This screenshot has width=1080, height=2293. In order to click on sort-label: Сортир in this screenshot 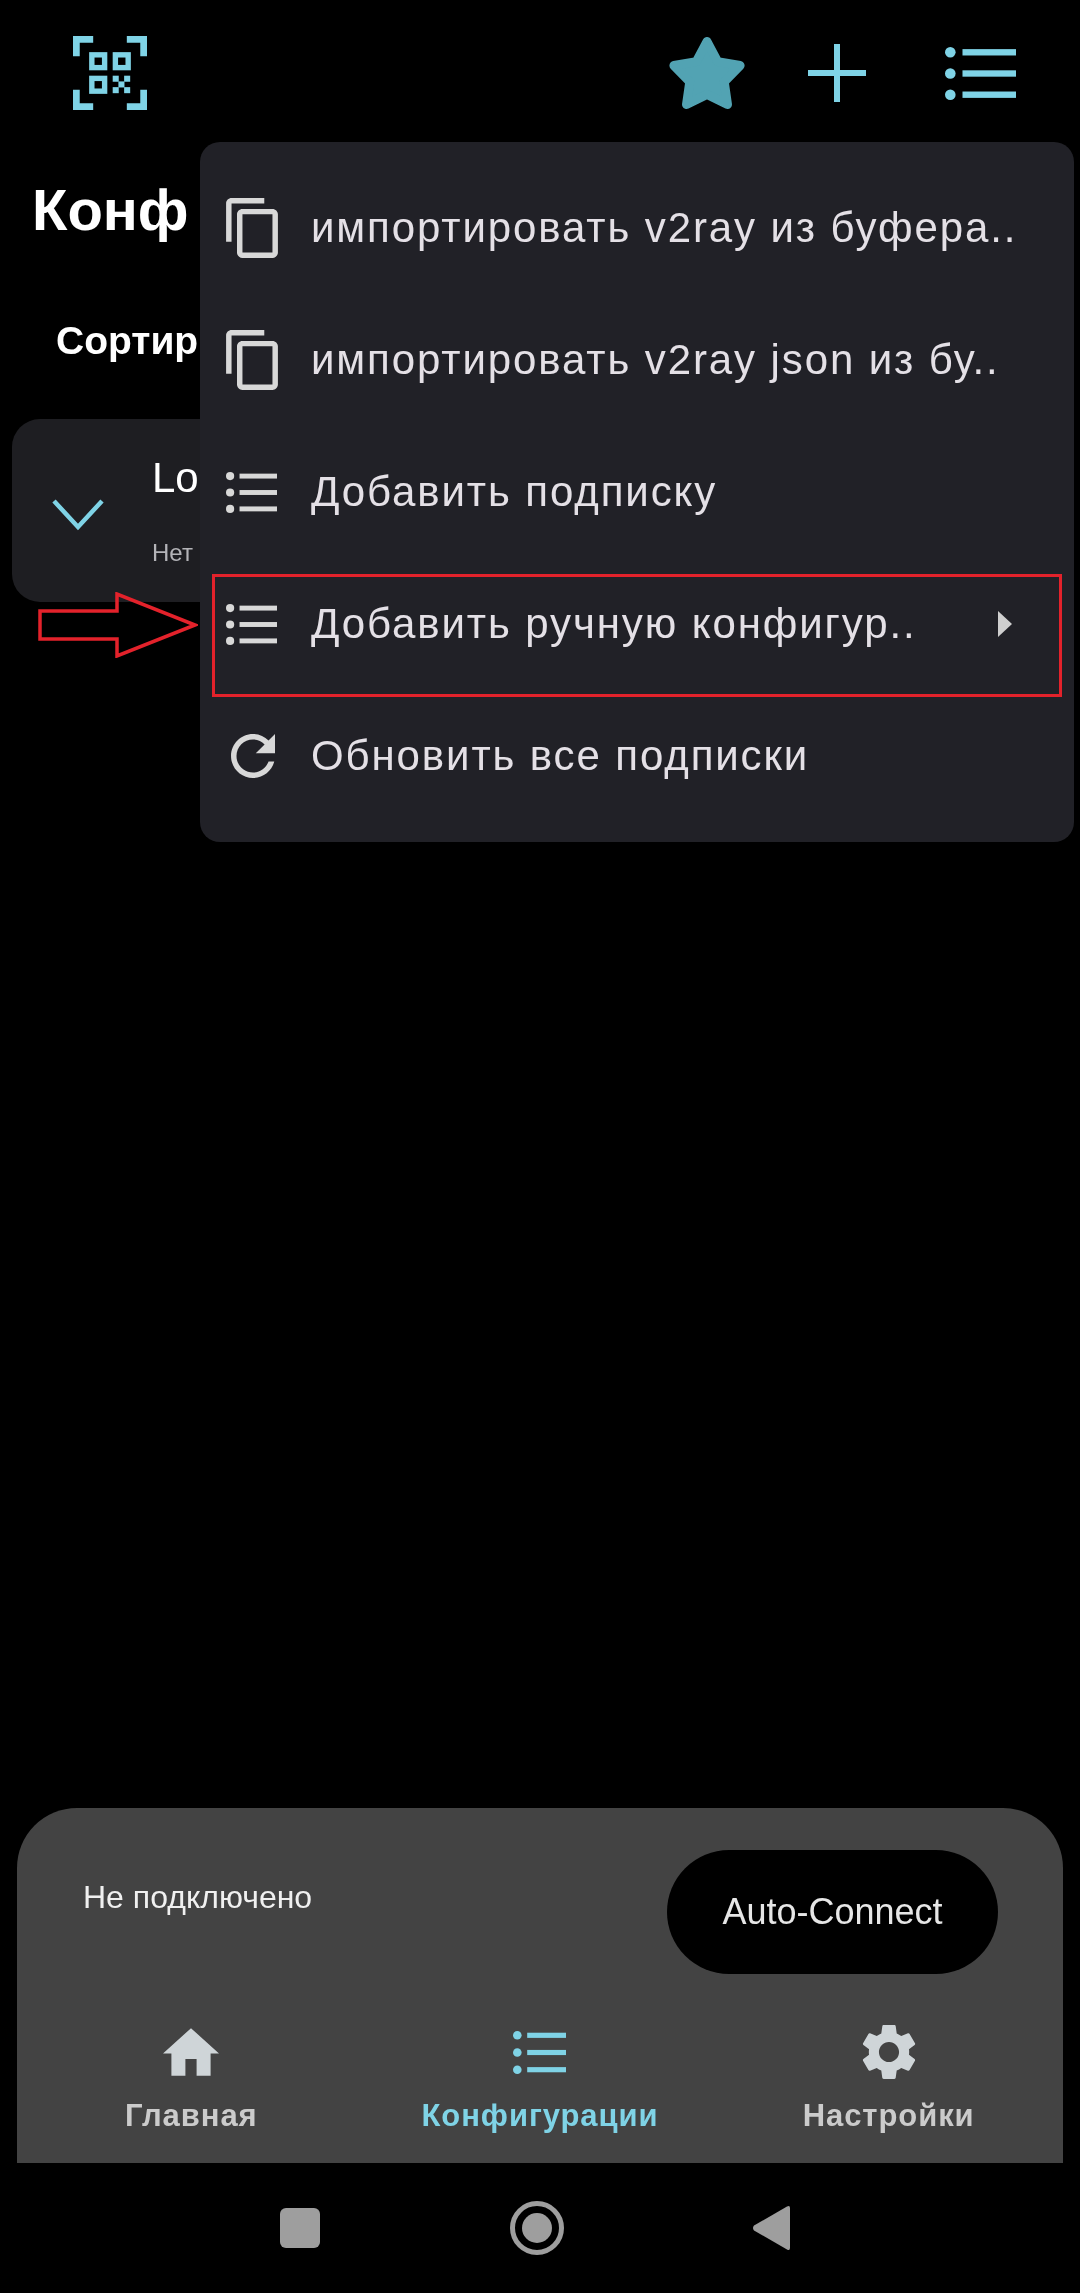, I will do `click(127, 340)`.